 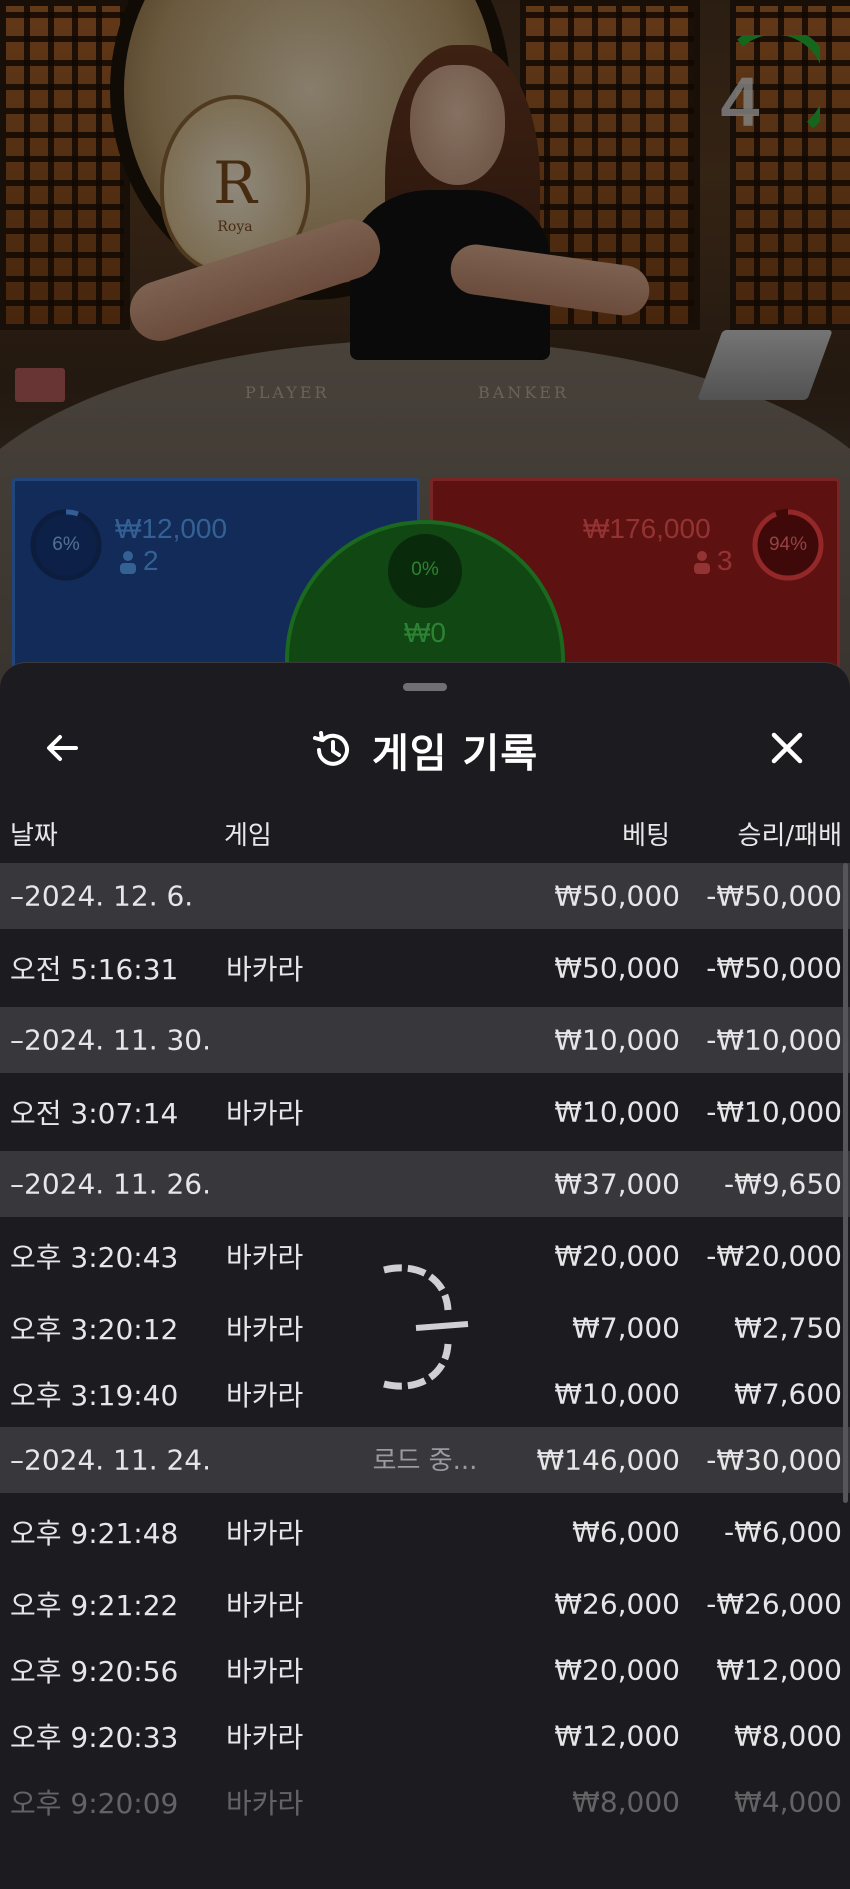 What do you see at coordinates (94, 1113) in the screenshot?
I see `round-time: 오전 3:07:14` at bounding box center [94, 1113].